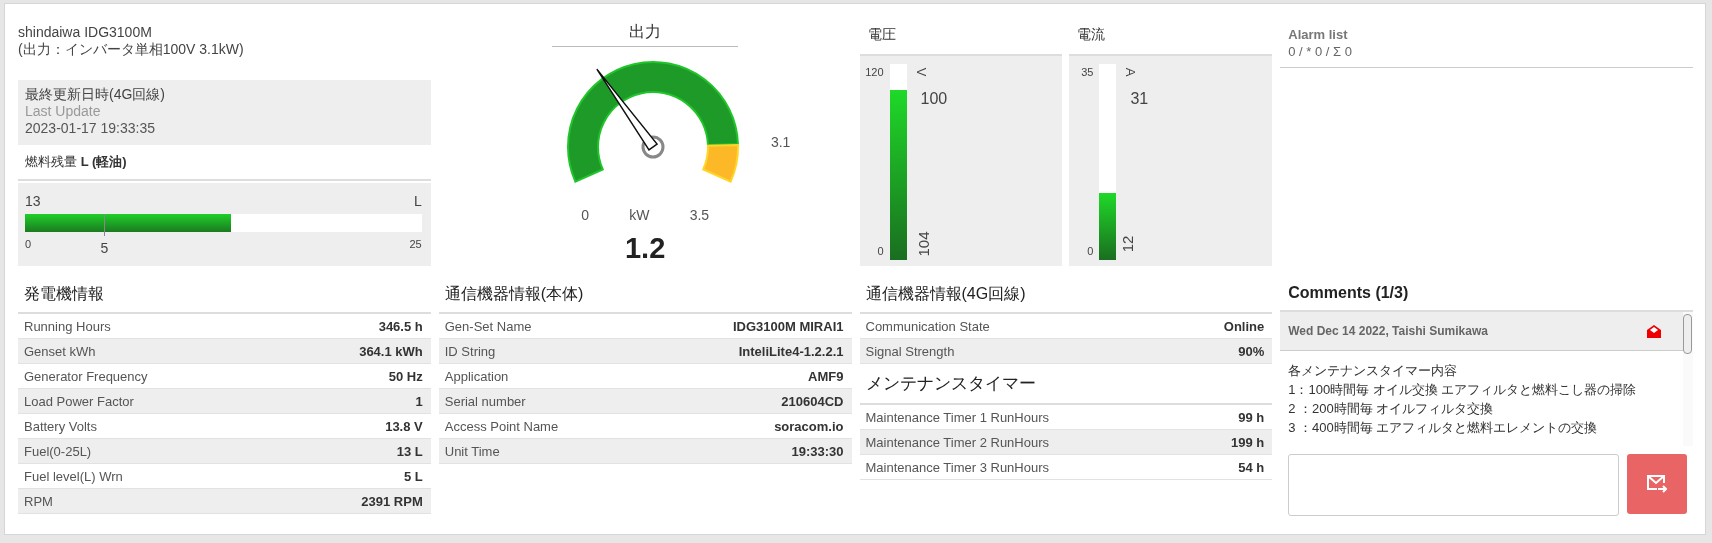 This screenshot has height=543, width=1712. I want to click on row-label: Load Power Factor, so click(79, 401).